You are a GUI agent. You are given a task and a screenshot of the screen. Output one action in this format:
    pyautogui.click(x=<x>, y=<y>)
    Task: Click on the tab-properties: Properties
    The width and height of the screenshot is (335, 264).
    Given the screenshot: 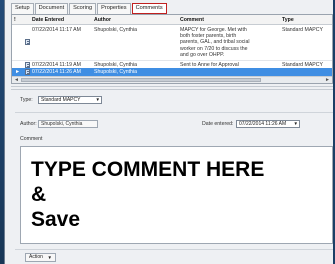 What is the action you would take?
    pyautogui.click(x=114, y=8)
    